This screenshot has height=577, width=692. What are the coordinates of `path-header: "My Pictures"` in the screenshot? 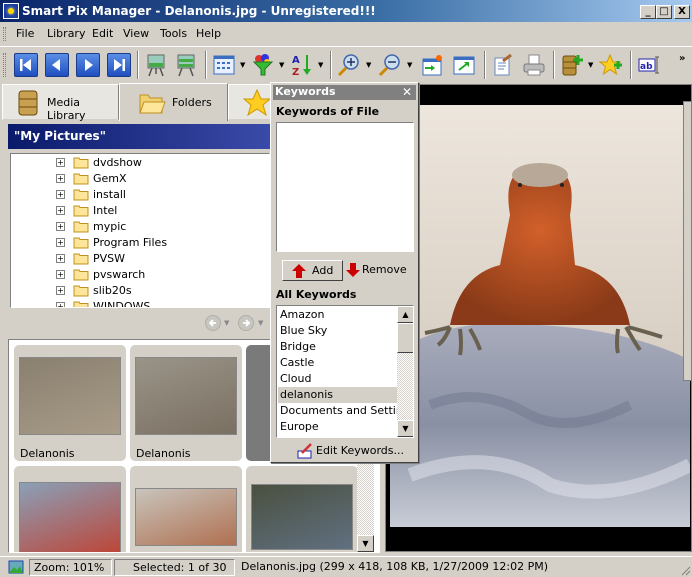 It's located at (139, 136).